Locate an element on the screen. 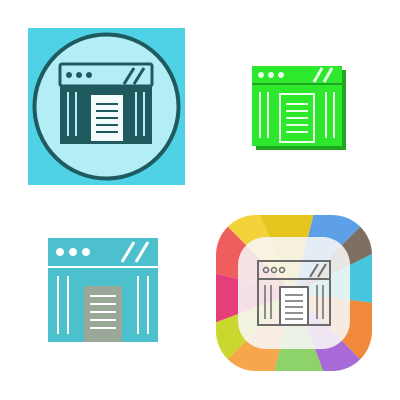 This screenshot has width=400, height=400. window-frame is located at coordinates (297, 106).